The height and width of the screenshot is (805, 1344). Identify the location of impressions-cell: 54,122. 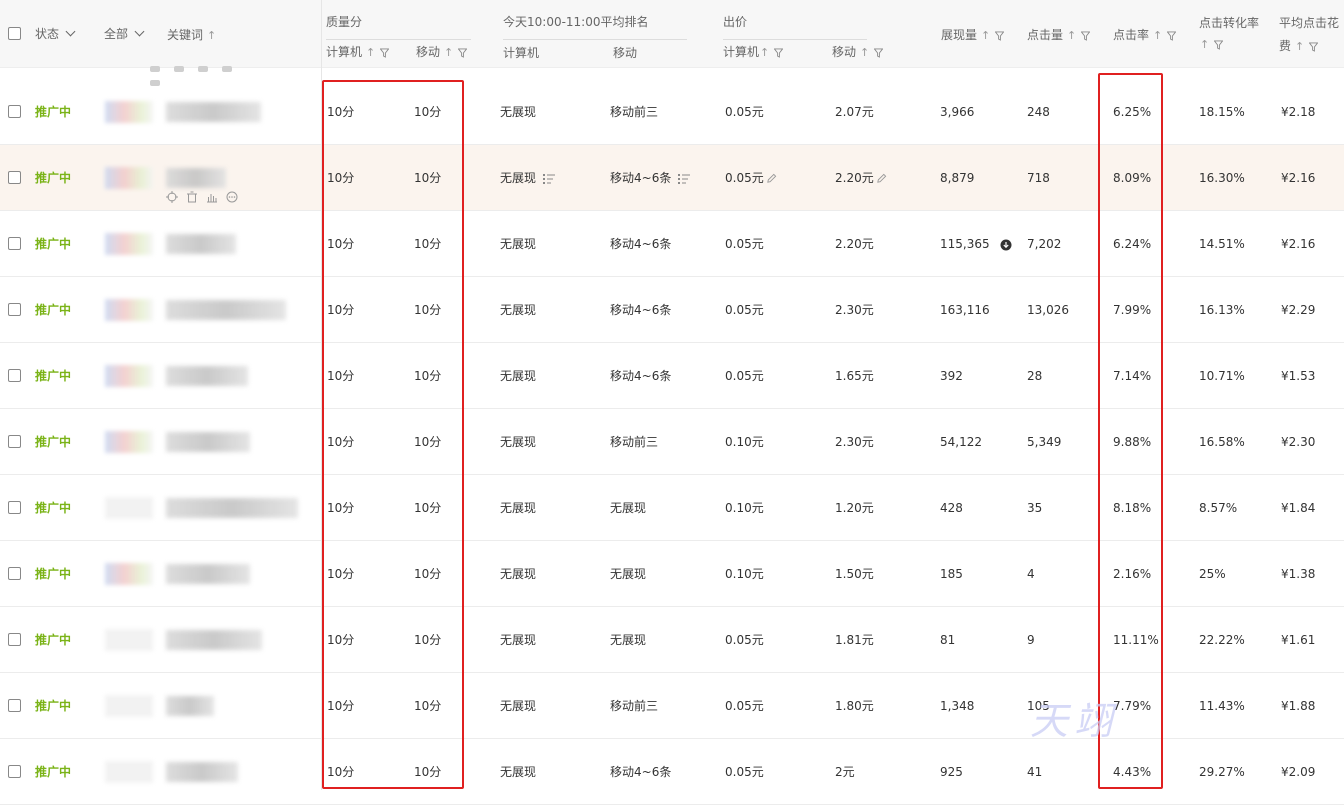
(961, 442).